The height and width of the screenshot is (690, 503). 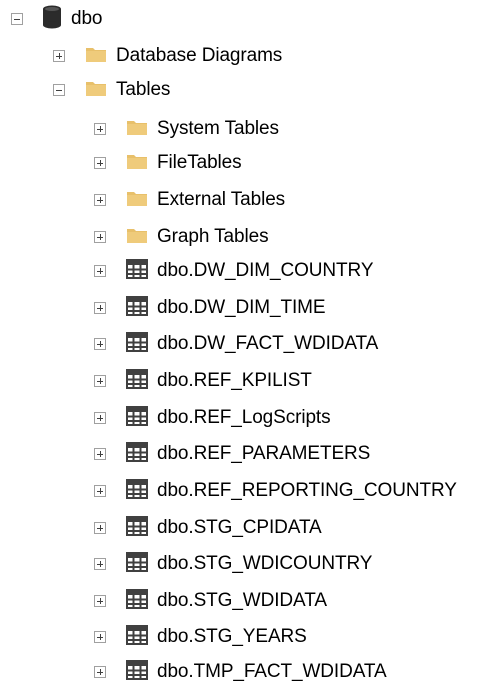 What do you see at coordinates (87, 18) in the screenshot?
I see `tree-node-label: dbo` at bounding box center [87, 18].